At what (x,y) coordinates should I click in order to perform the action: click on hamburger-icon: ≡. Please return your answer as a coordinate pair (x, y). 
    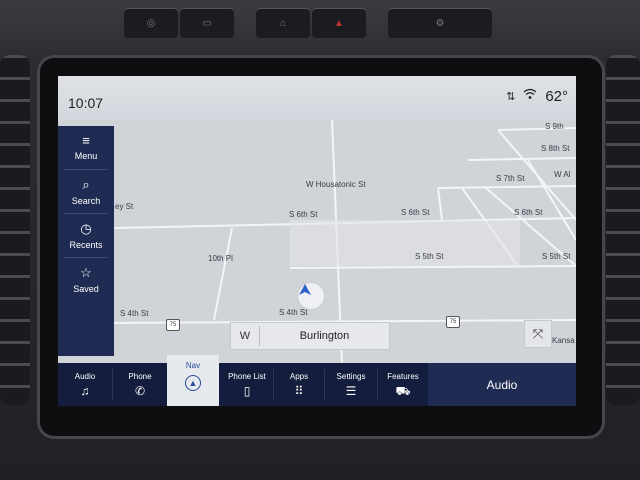
    Looking at the image, I should click on (86, 140).